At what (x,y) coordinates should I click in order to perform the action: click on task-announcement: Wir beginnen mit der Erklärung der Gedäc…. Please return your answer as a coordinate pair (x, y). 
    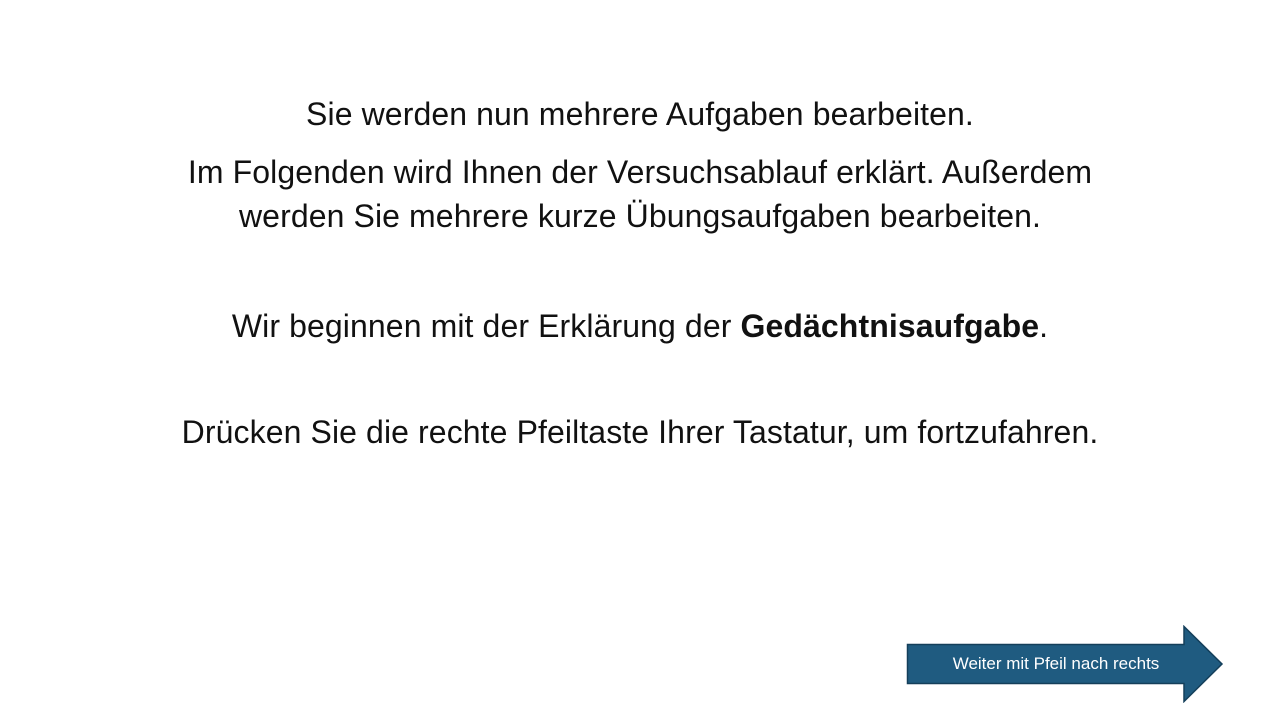
    Looking at the image, I should click on (640, 326).